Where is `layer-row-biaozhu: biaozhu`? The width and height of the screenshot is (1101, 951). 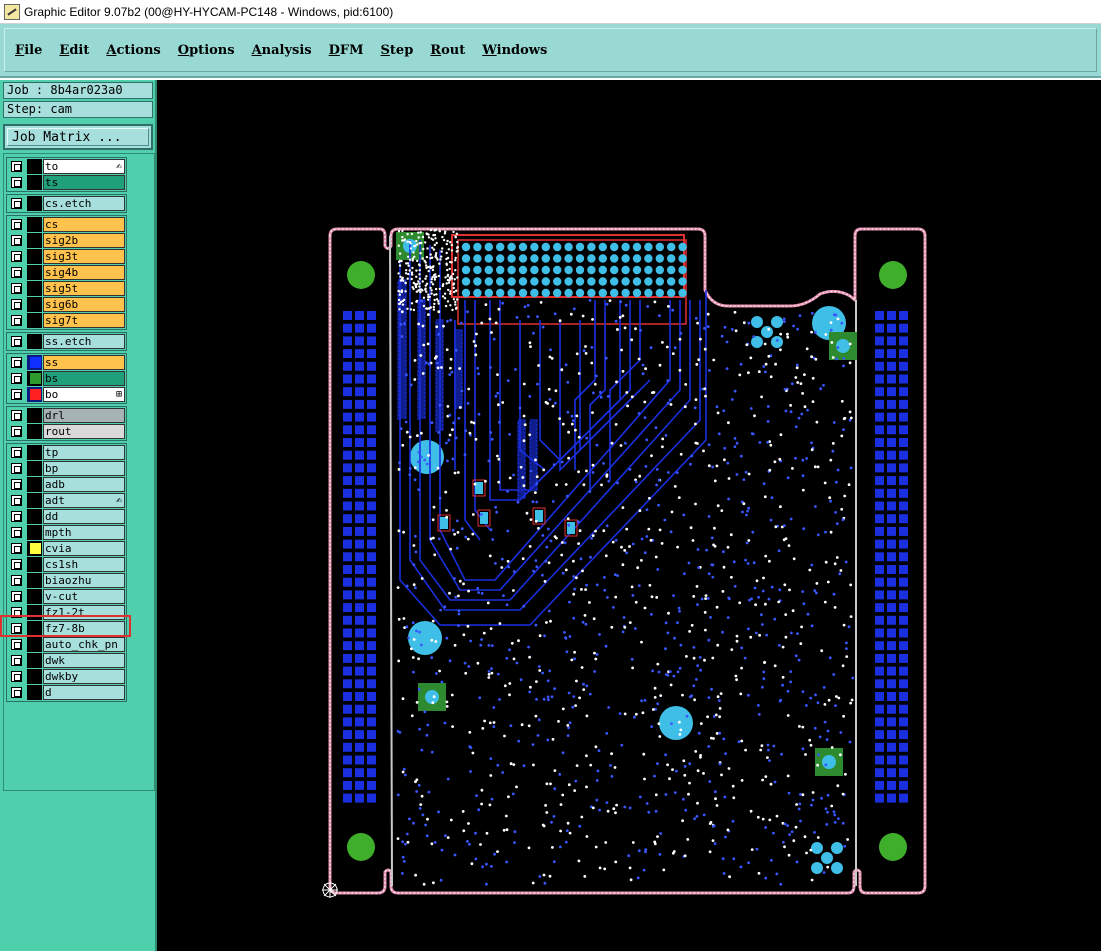
layer-row-biaozhu: biaozhu is located at coordinates (66, 580).